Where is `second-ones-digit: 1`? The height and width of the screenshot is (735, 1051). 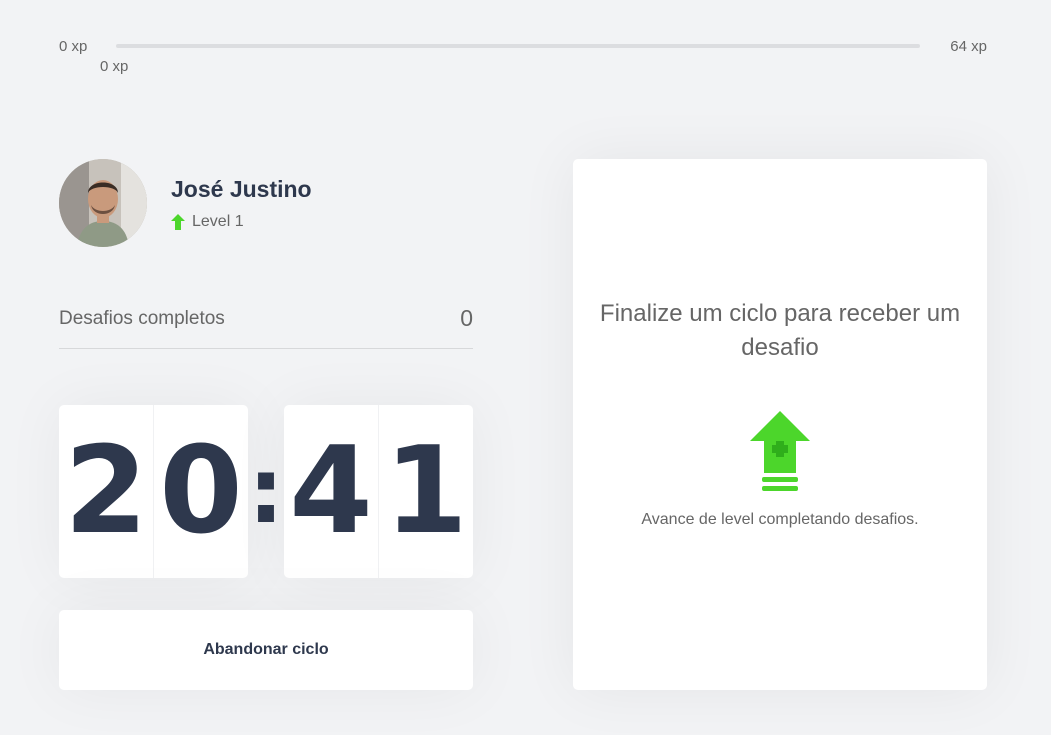 second-ones-digit: 1 is located at coordinates (425, 491).